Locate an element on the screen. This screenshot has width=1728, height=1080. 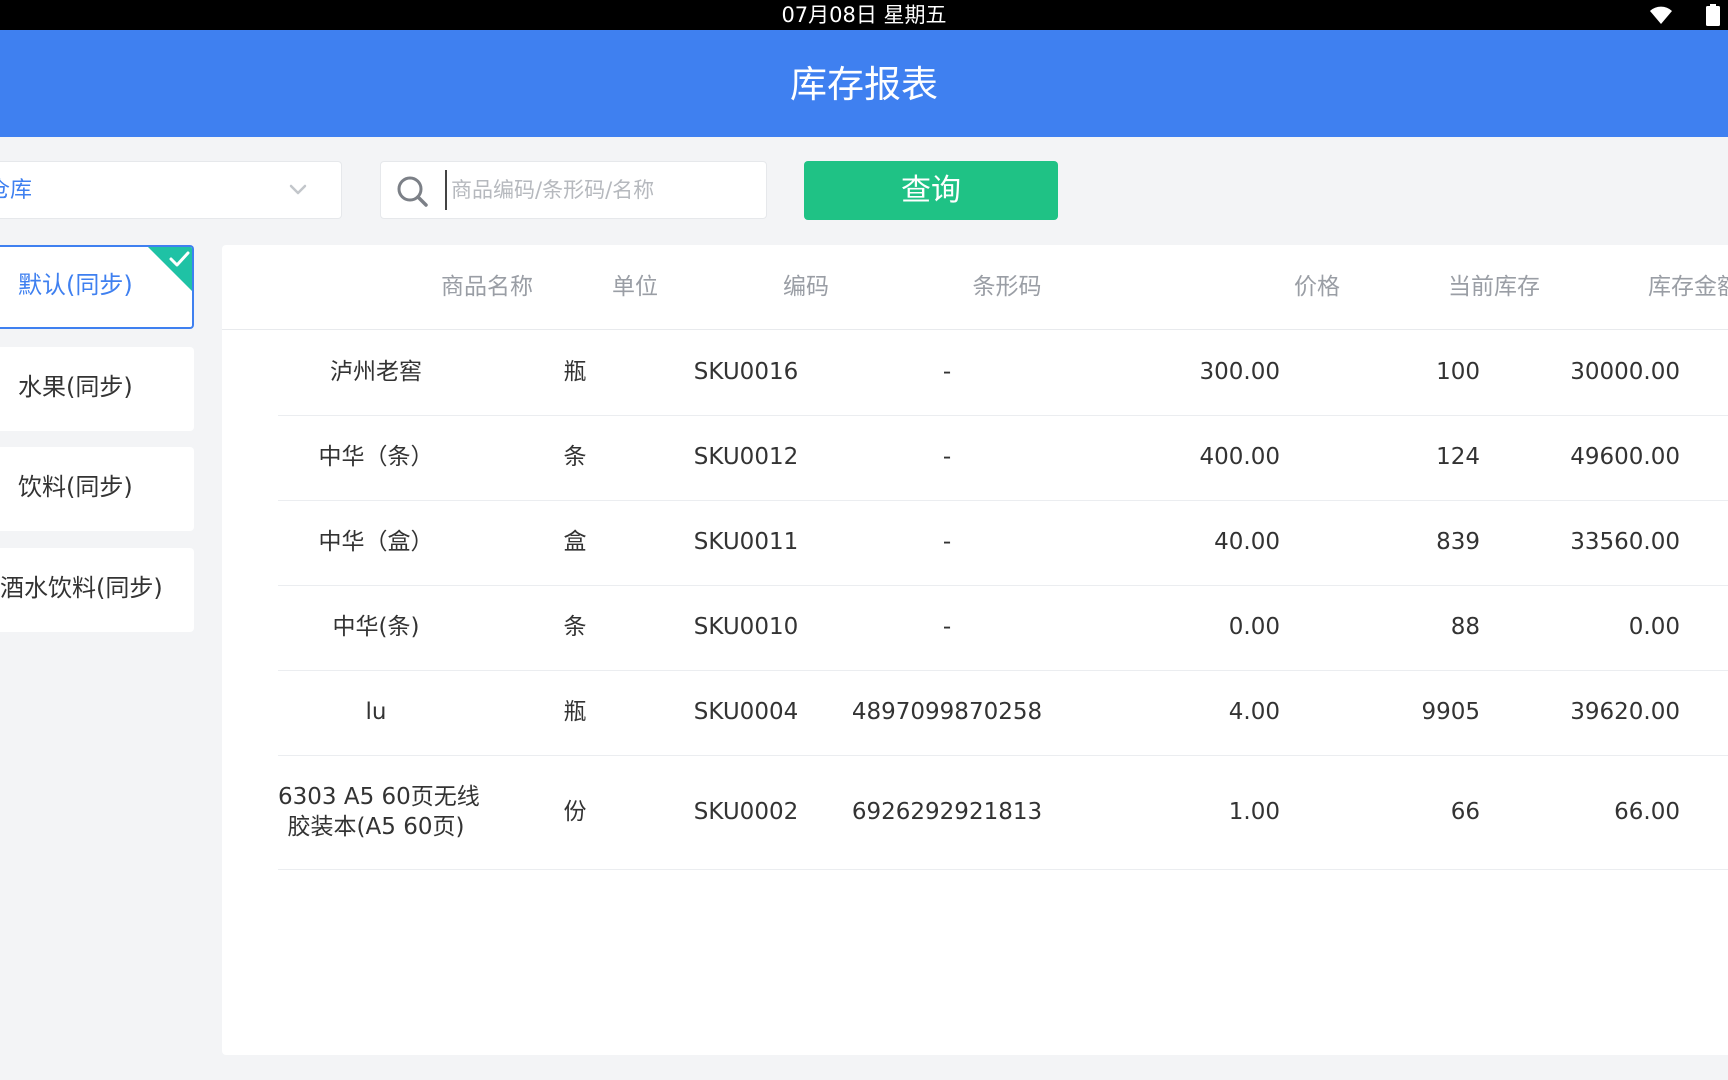
search-icon is located at coordinates (412, 191).